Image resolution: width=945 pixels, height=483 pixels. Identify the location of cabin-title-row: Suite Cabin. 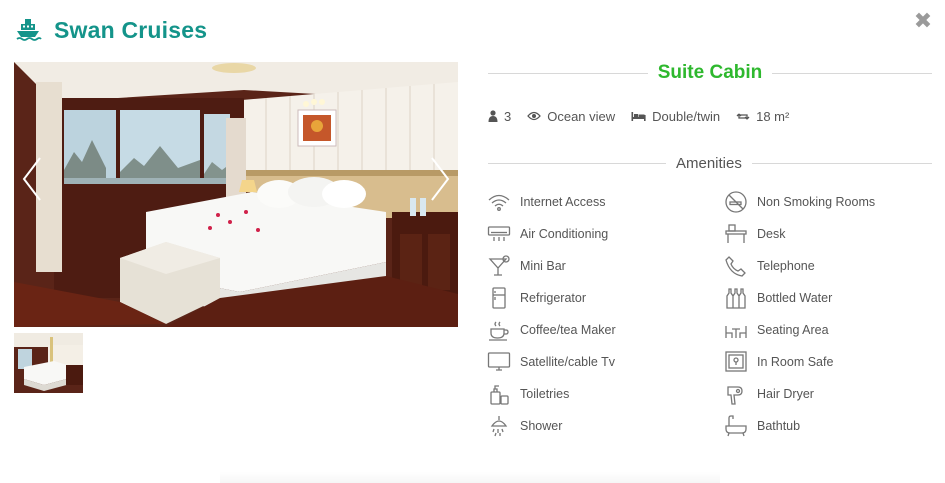
(710, 73).